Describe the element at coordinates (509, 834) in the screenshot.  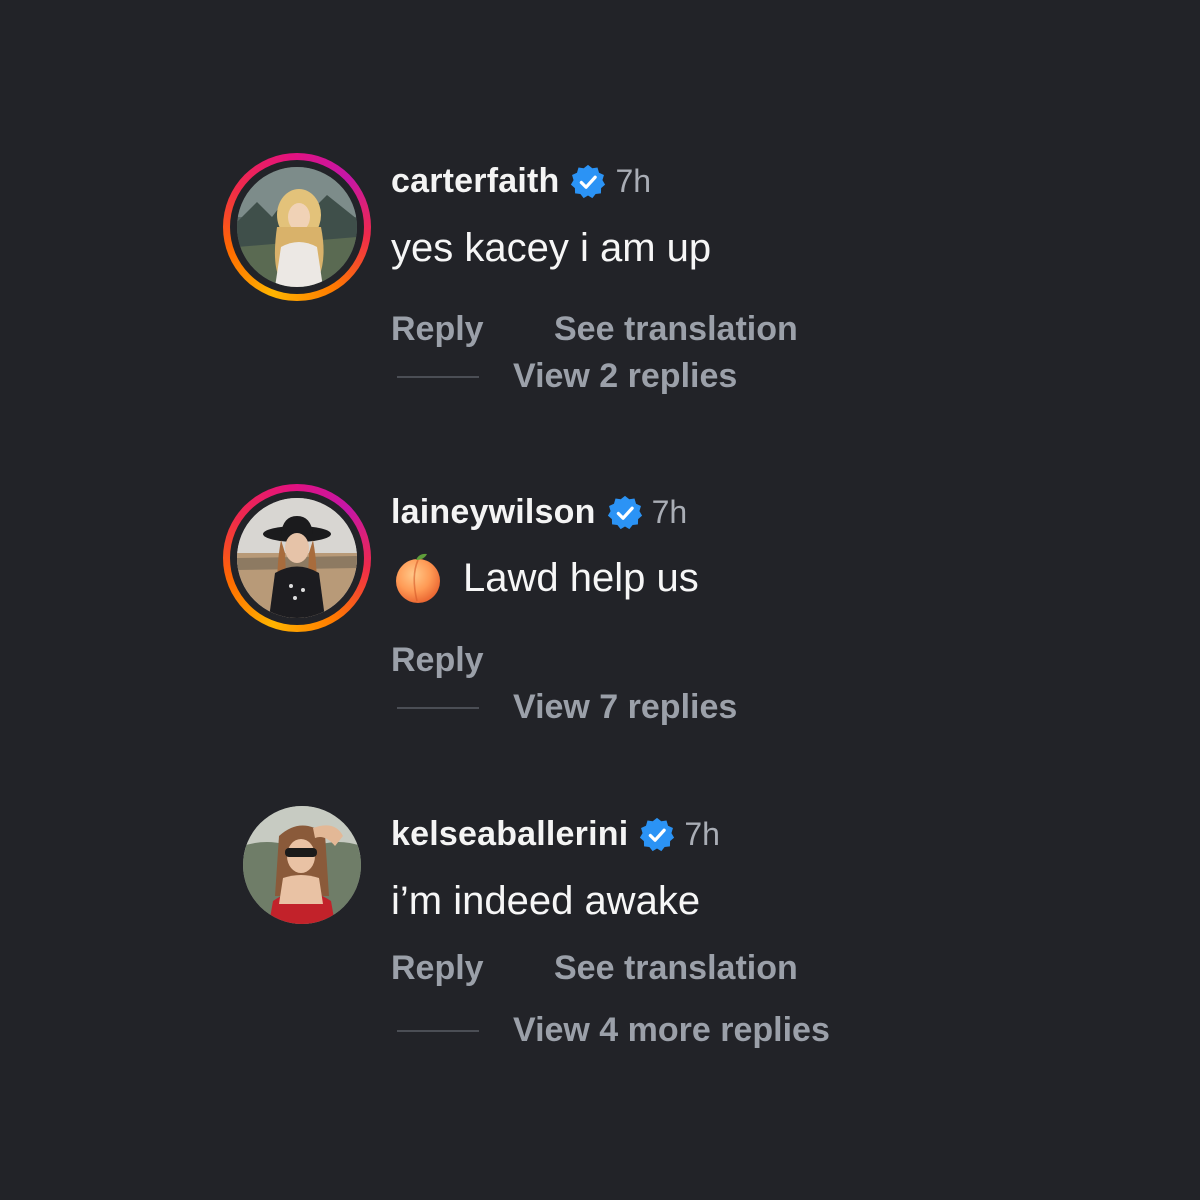
I see `comment-username: kelseaballerini` at that location.